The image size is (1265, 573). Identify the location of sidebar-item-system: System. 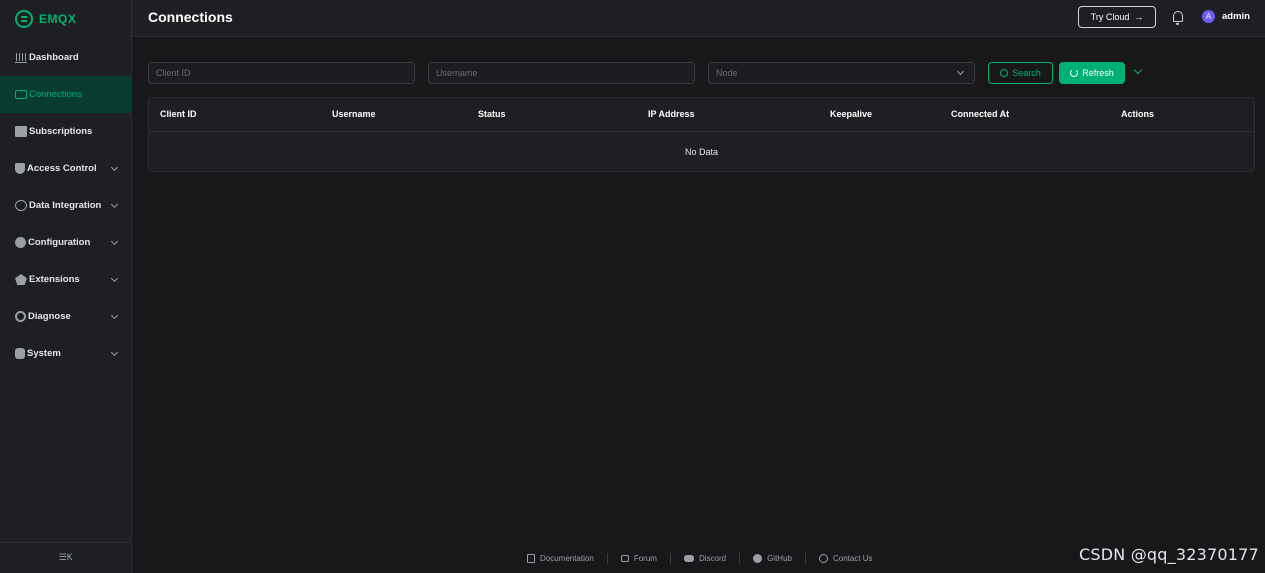
(65, 353).